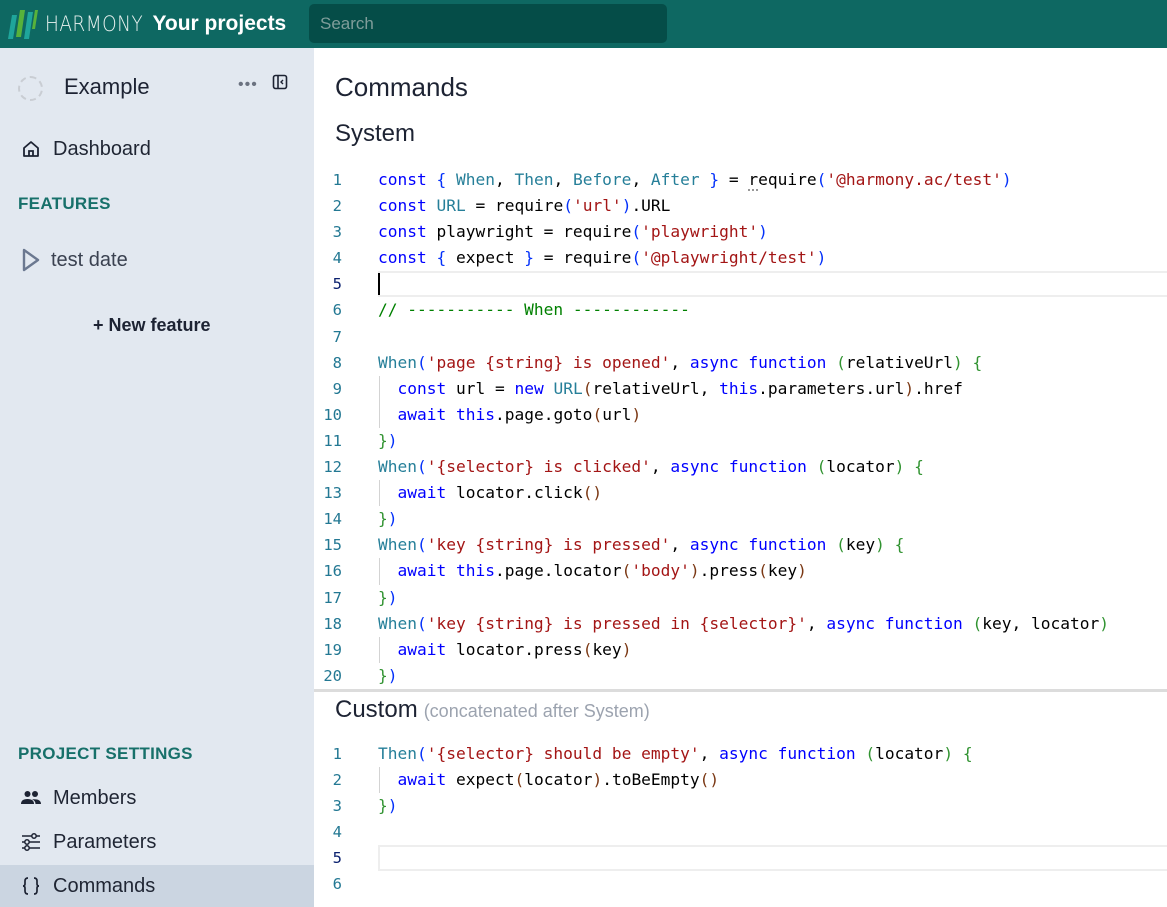 Image resolution: width=1167 pixels, height=907 pixels. Describe the element at coordinates (31, 842) in the screenshot. I see `sliders-icon` at that location.